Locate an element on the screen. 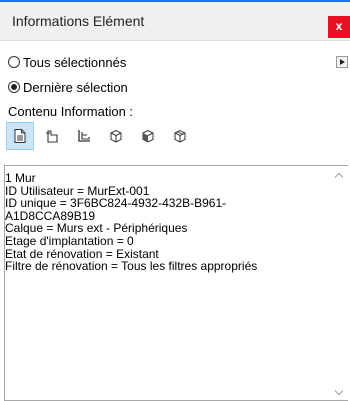  info-type-toolbar is located at coordinates (102, 137).